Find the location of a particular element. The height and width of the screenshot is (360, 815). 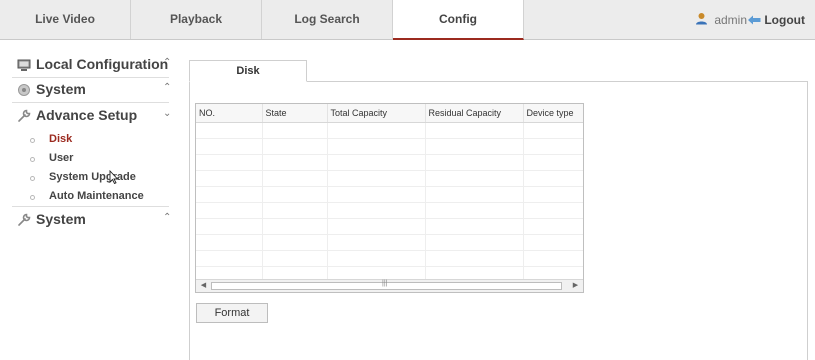

sidebar-section-system: System ⌃ is located at coordinates (88, 90).